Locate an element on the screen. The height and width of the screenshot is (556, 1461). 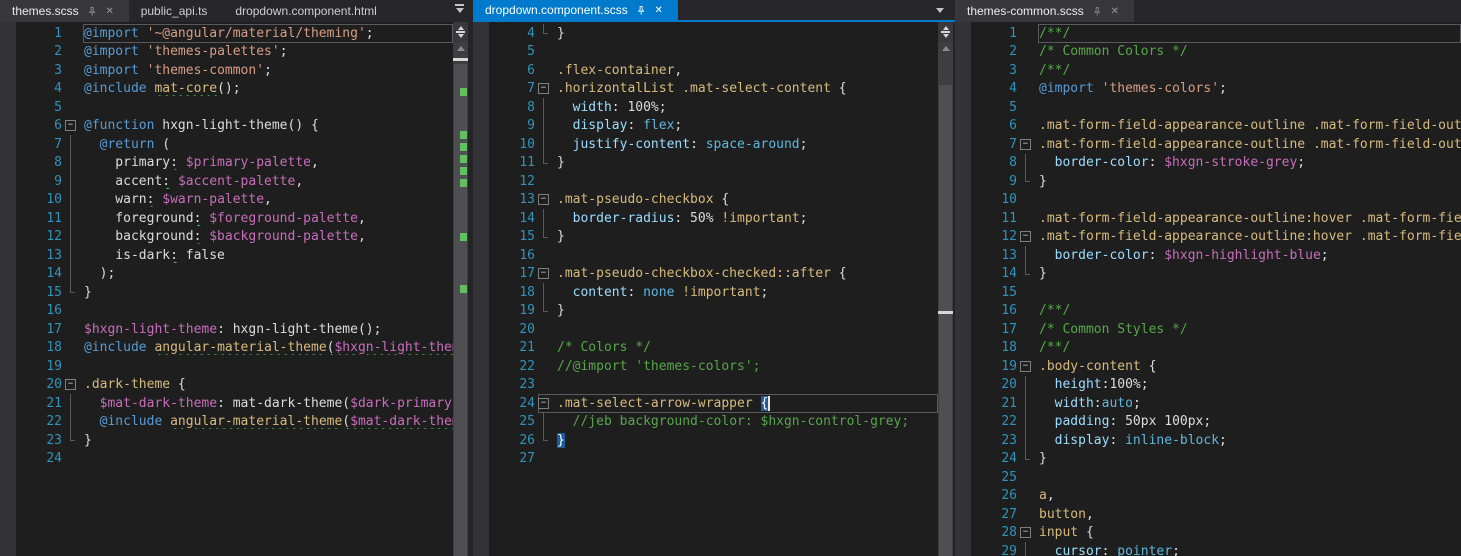
code-line: 7− .horizontalList .mat-select-content { is located at coordinates (705, 89).